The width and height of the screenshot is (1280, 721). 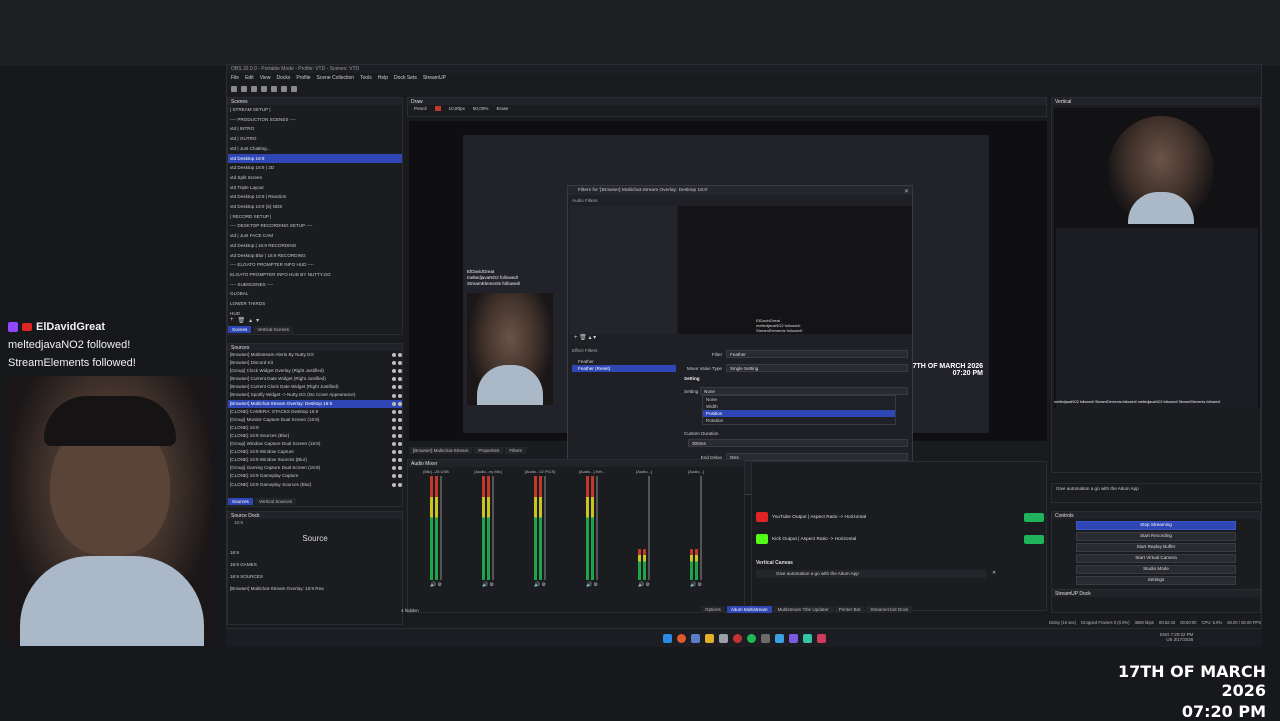 What do you see at coordinates (1156, 580) in the screenshot?
I see `control-button: Settings` at bounding box center [1156, 580].